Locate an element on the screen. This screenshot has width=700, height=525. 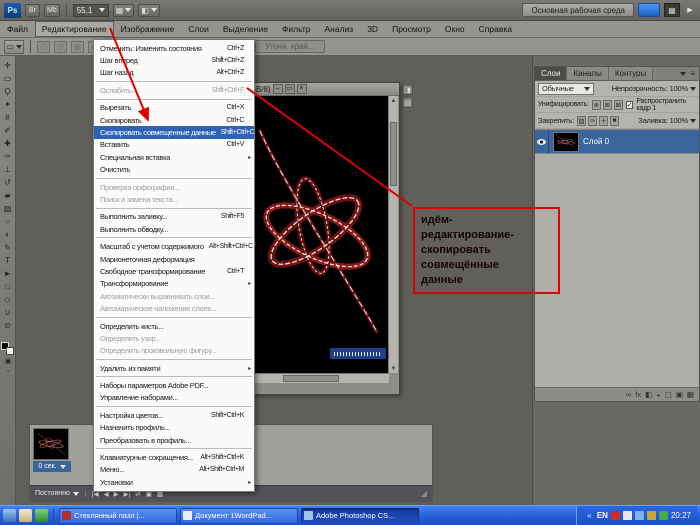
tray-chevron-icon: « is located at coordinates (589, 516).